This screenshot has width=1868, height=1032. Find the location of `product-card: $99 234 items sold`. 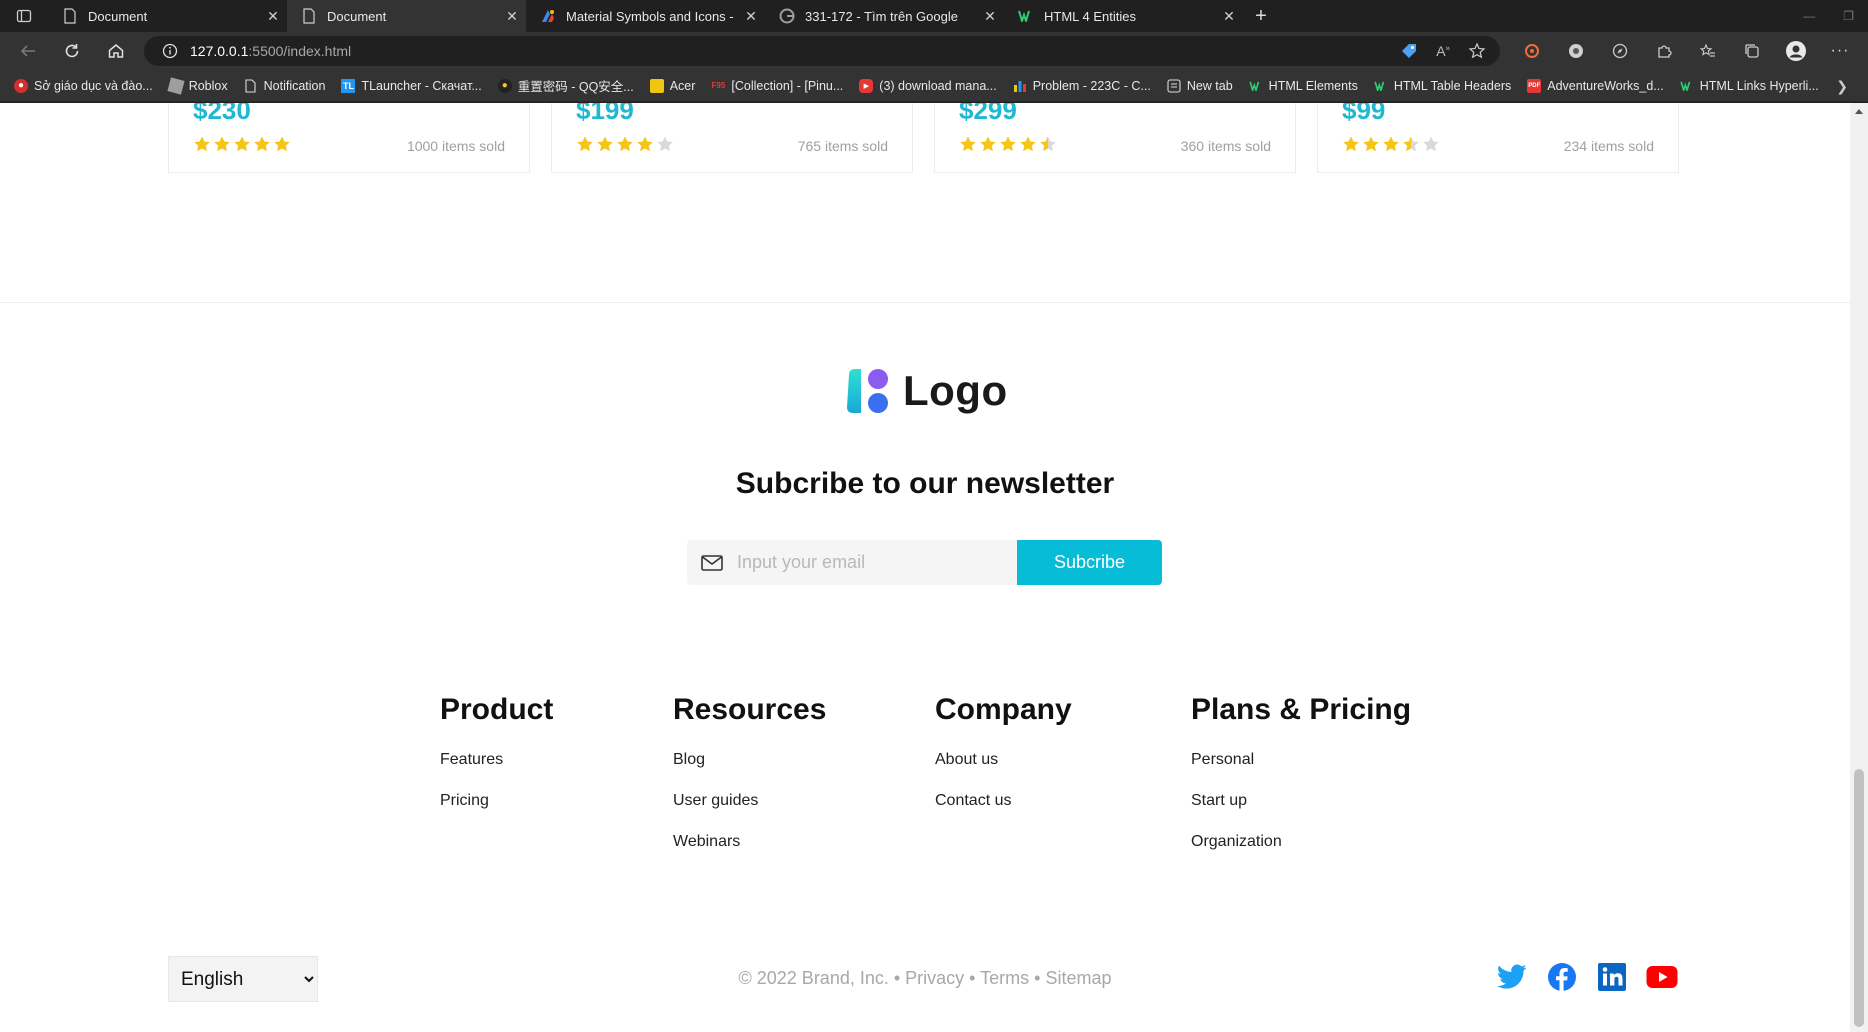

product-card: $99 234 items sold is located at coordinates (1498, 138).